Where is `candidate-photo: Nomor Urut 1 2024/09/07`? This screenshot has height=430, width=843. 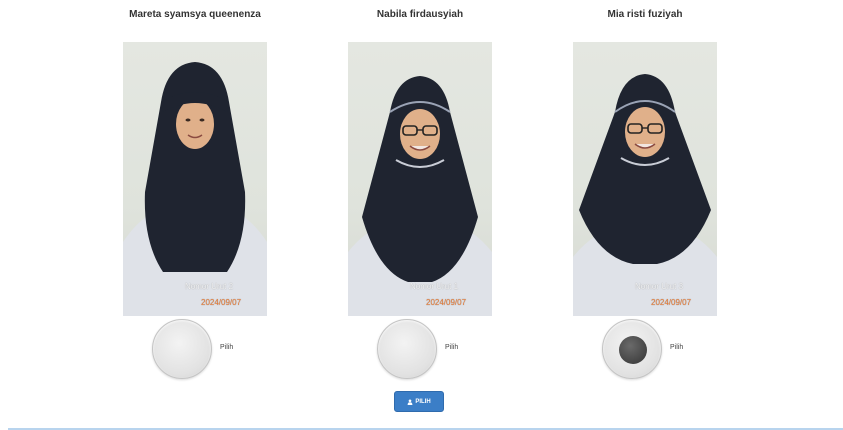 candidate-photo: Nomor Urut 1 2024/09/07 is located at coordinates (420, 179).